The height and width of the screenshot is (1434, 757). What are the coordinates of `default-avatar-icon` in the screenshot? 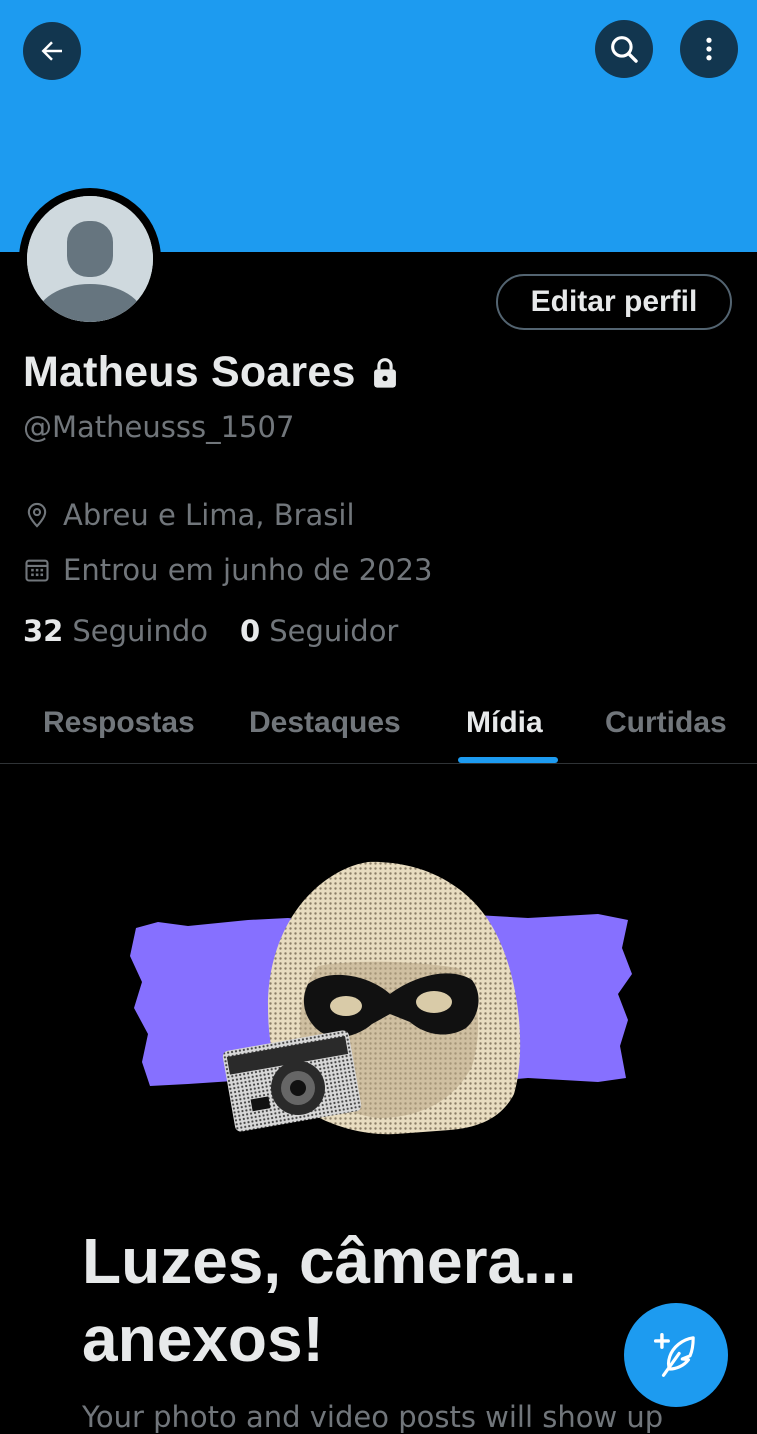 It's located at (90, 259).